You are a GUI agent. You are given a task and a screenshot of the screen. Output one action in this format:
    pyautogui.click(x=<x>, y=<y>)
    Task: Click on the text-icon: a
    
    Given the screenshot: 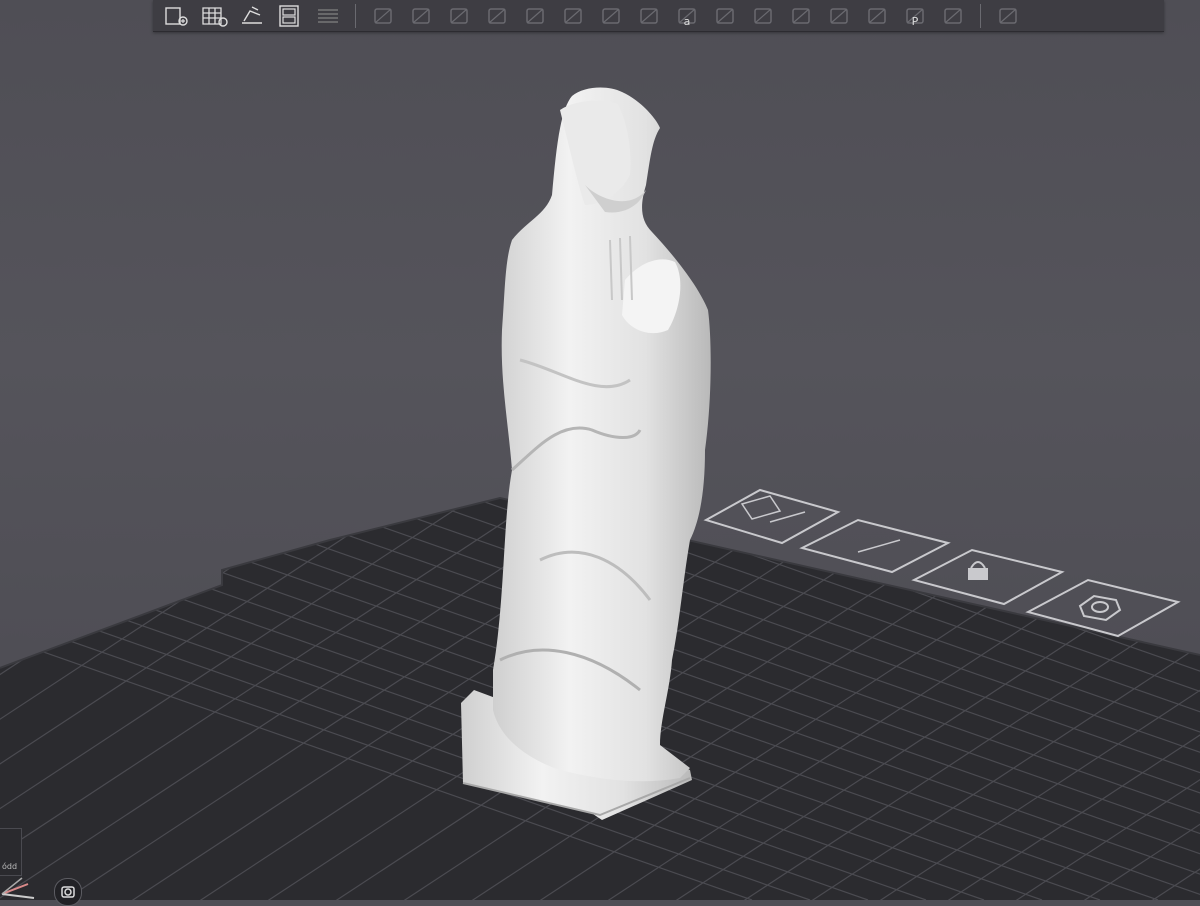 What is the action you would take?
    pyautogui.click(x=687, y=17)
    